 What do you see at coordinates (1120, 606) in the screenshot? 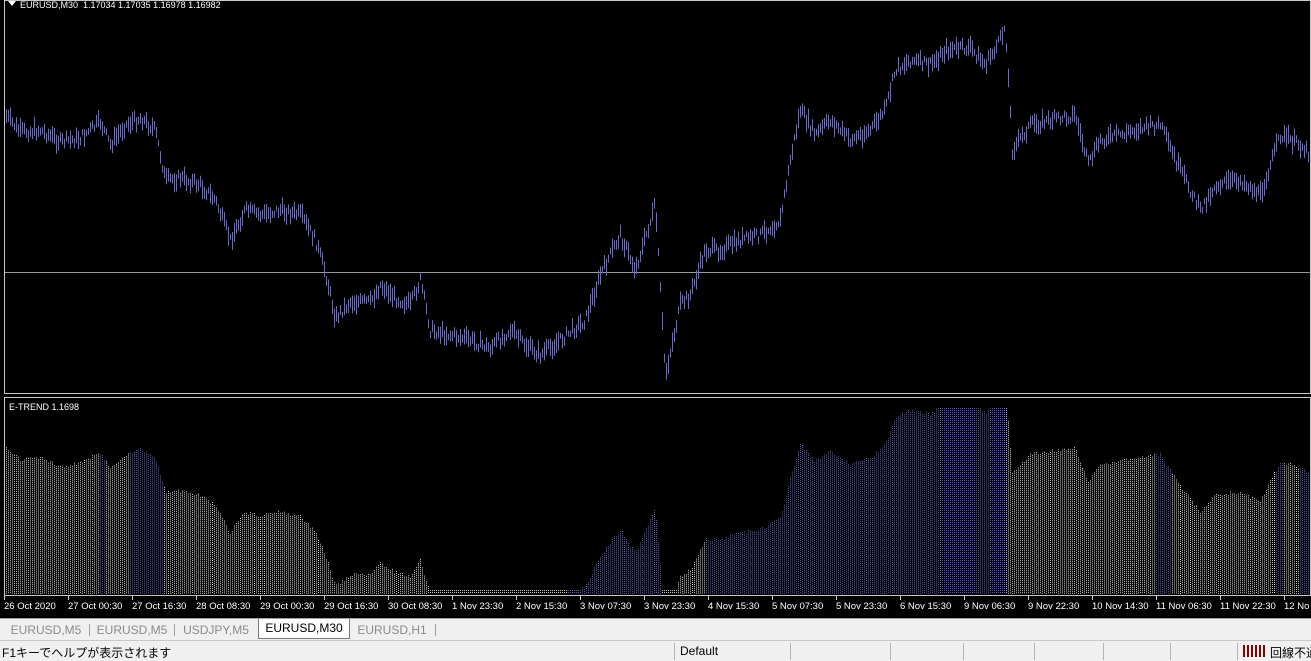
I see `time-label: 10 Nov 14:30` at bounding box center [1120, 606].